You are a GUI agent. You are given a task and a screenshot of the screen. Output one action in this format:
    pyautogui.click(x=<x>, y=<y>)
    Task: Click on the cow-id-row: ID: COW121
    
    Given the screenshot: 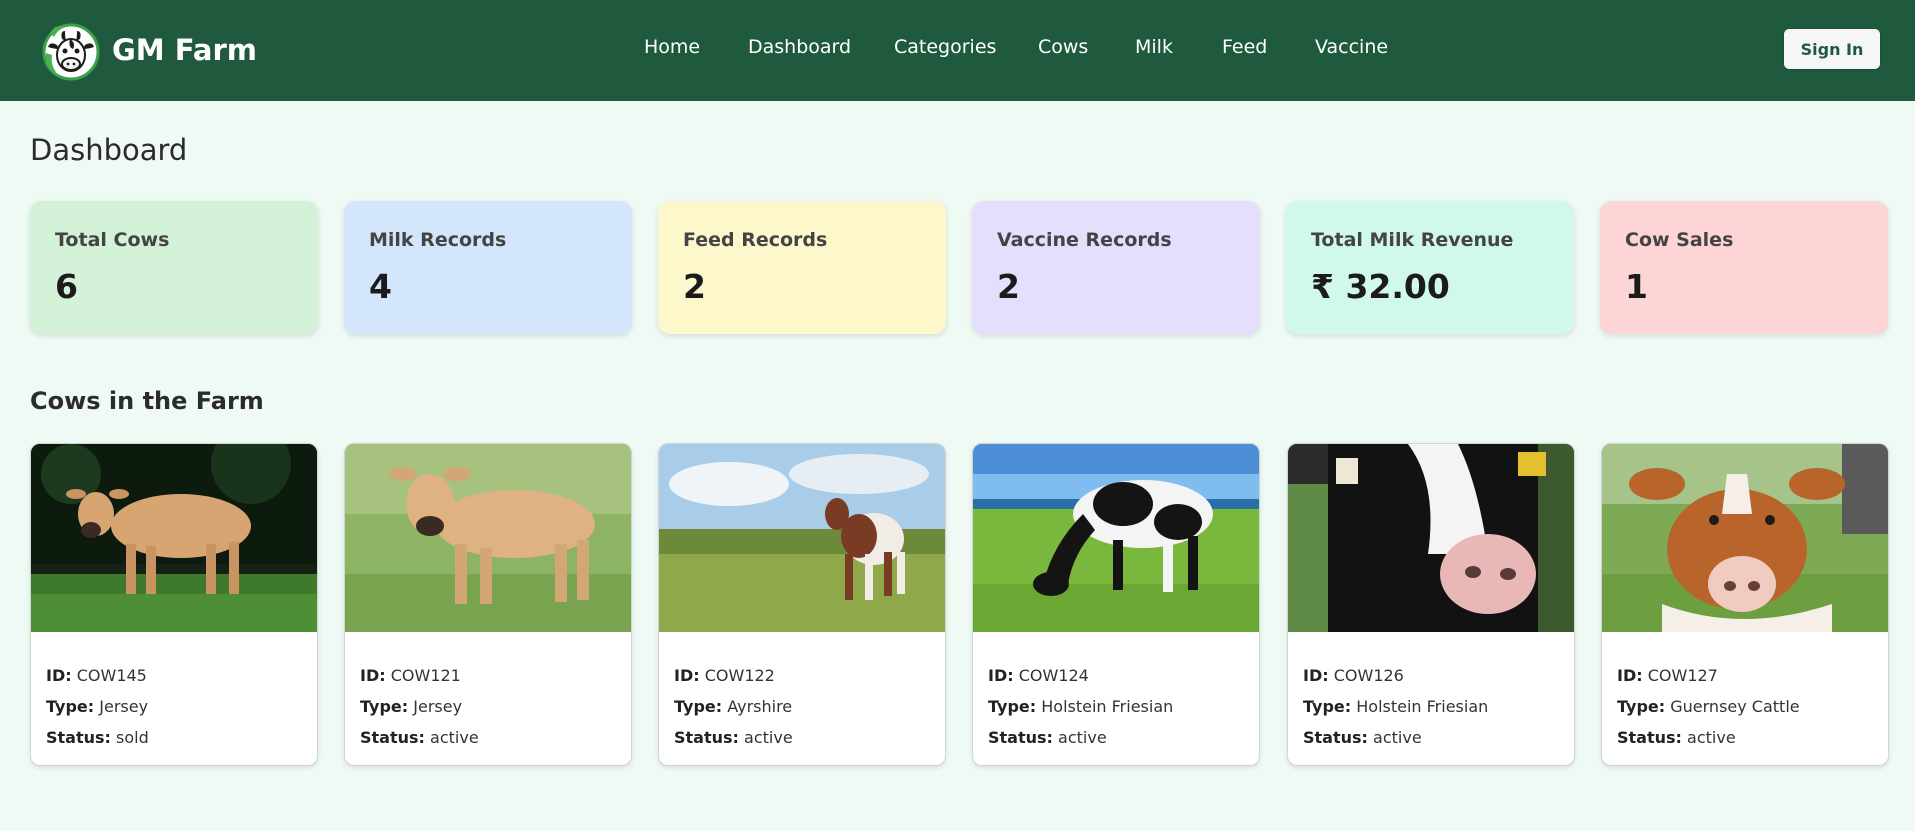 What is the action you would take?
    pyautogui.click(x=419, y=675)
    